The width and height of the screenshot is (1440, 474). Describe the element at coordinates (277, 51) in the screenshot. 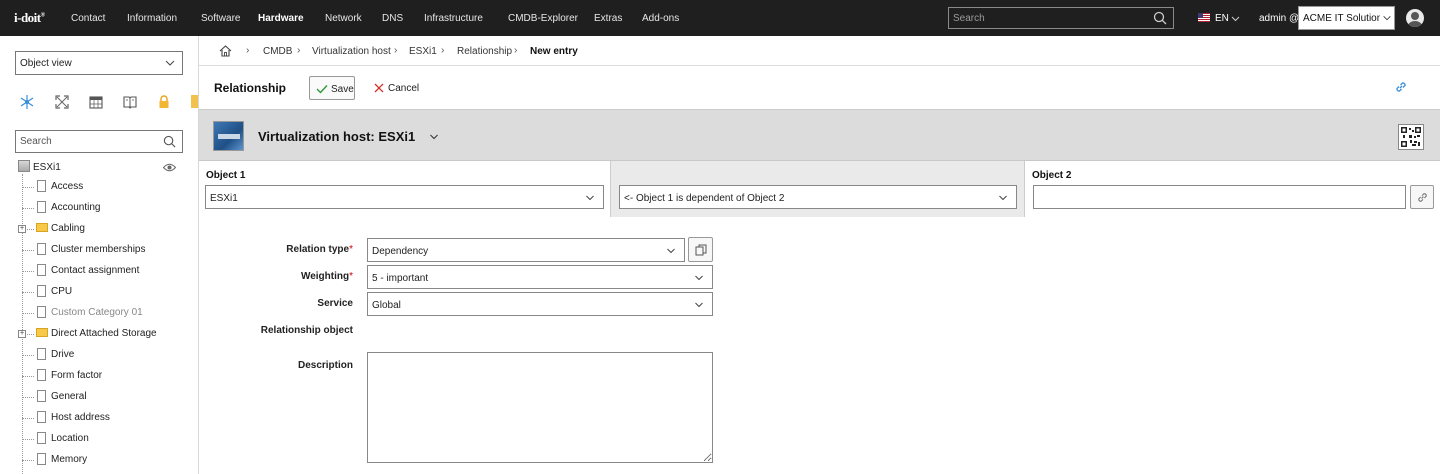

I see `breadcrumb-cmdb: CMDB` at that location.